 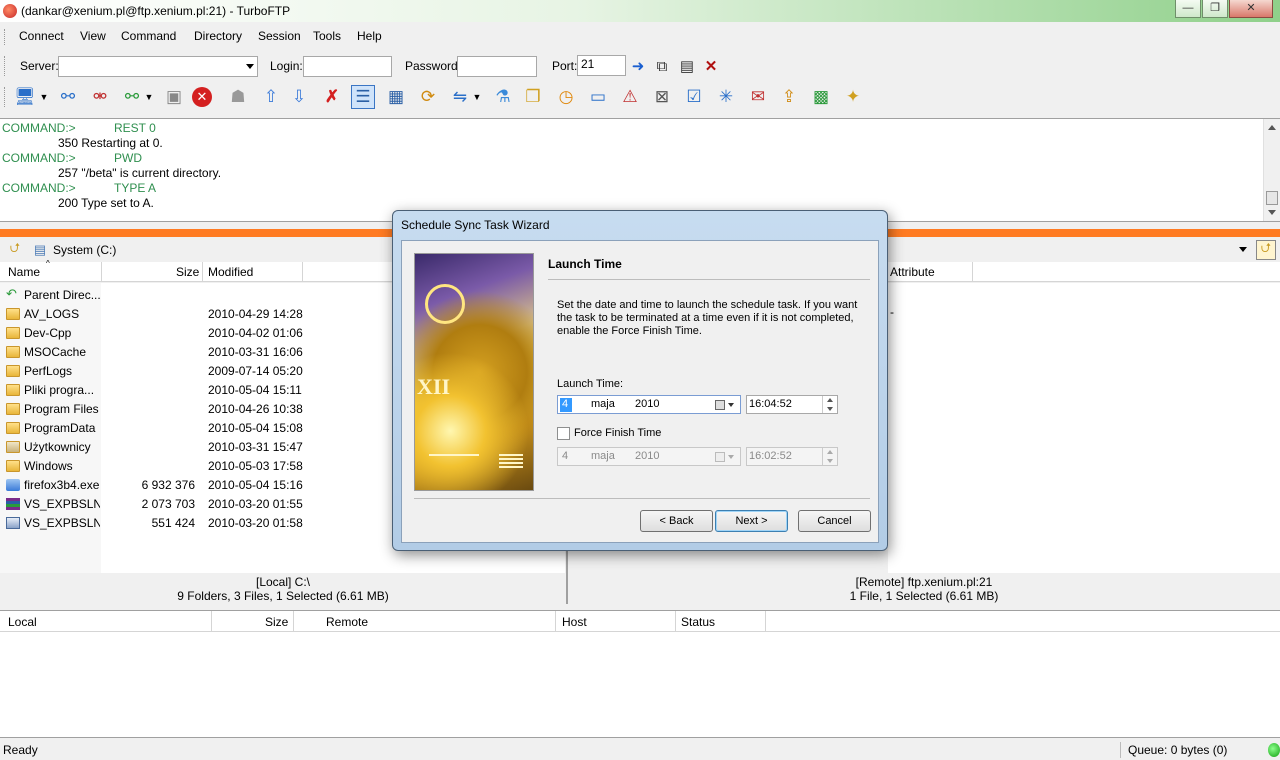 I want to click on launch-time-value: 16:04:52, so click(x=770, y=404).